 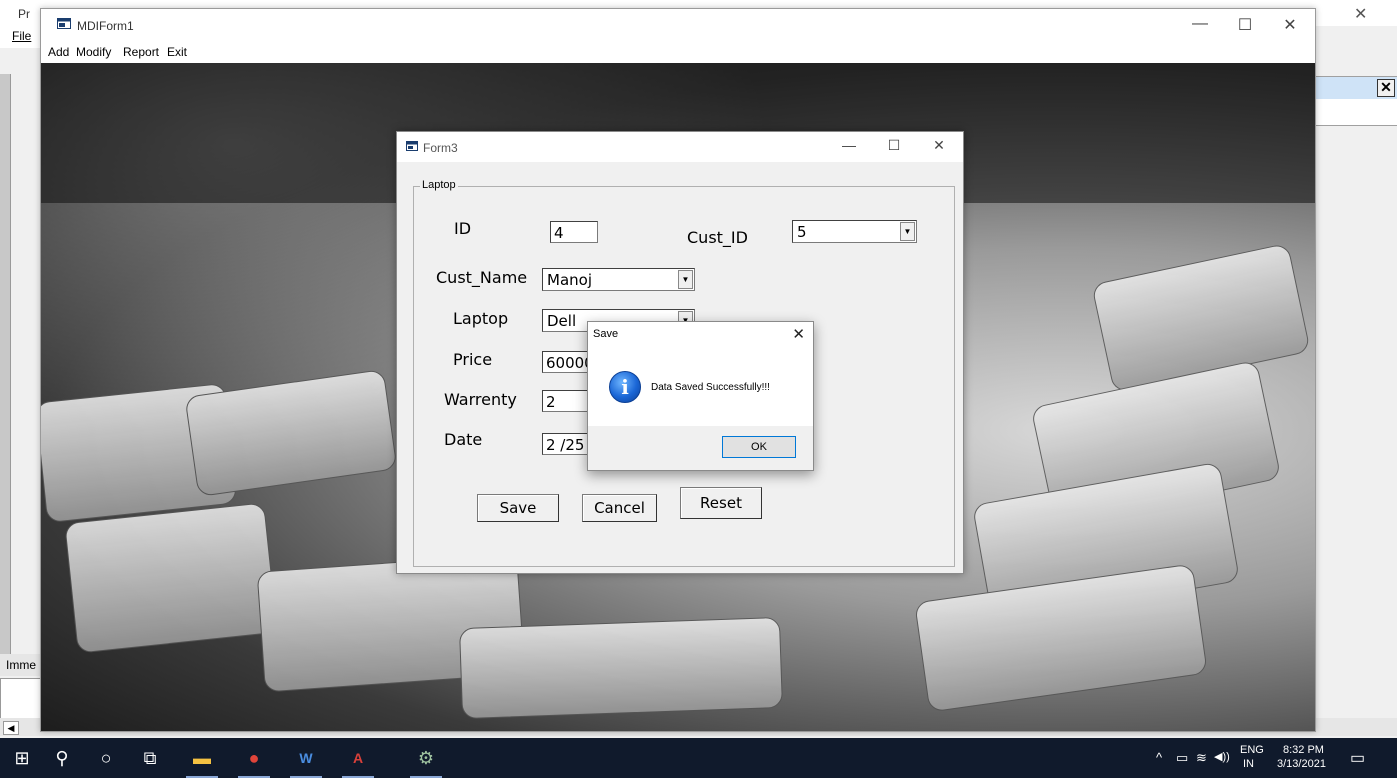 I want to click on ide-close-button: ✕, so click(x=1360, y=14).